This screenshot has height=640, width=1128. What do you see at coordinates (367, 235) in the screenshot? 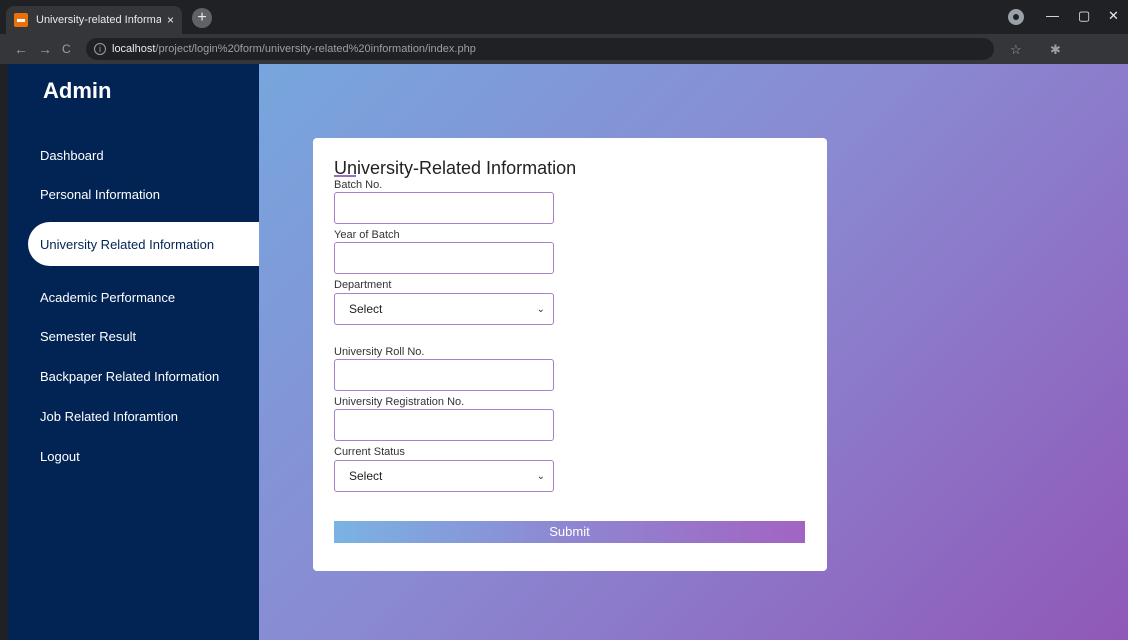
I see `year-of-batch-label: Year of Batch` at bounding box center [367, 235].